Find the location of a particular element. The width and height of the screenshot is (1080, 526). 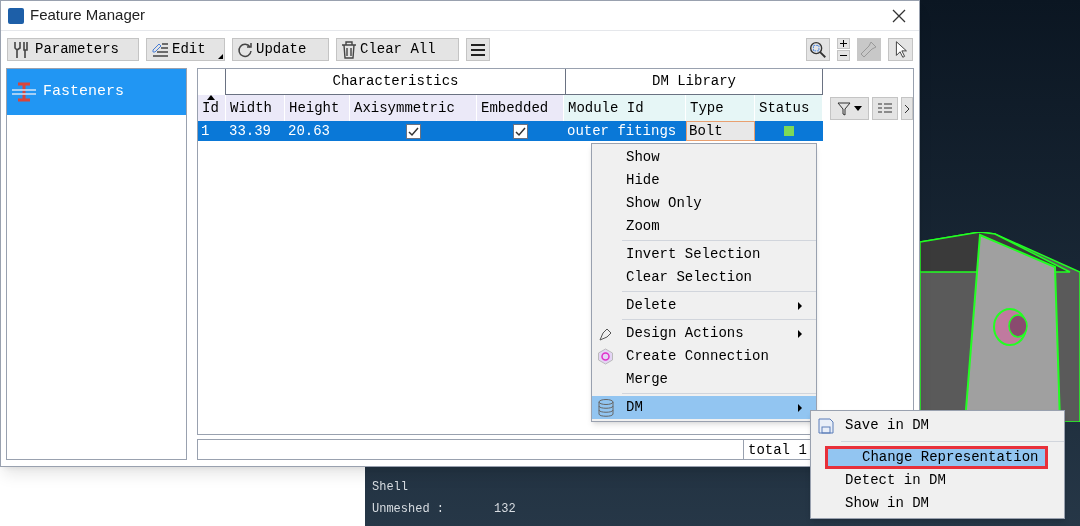

menu-item: DM is located at coordinates (704, 407).